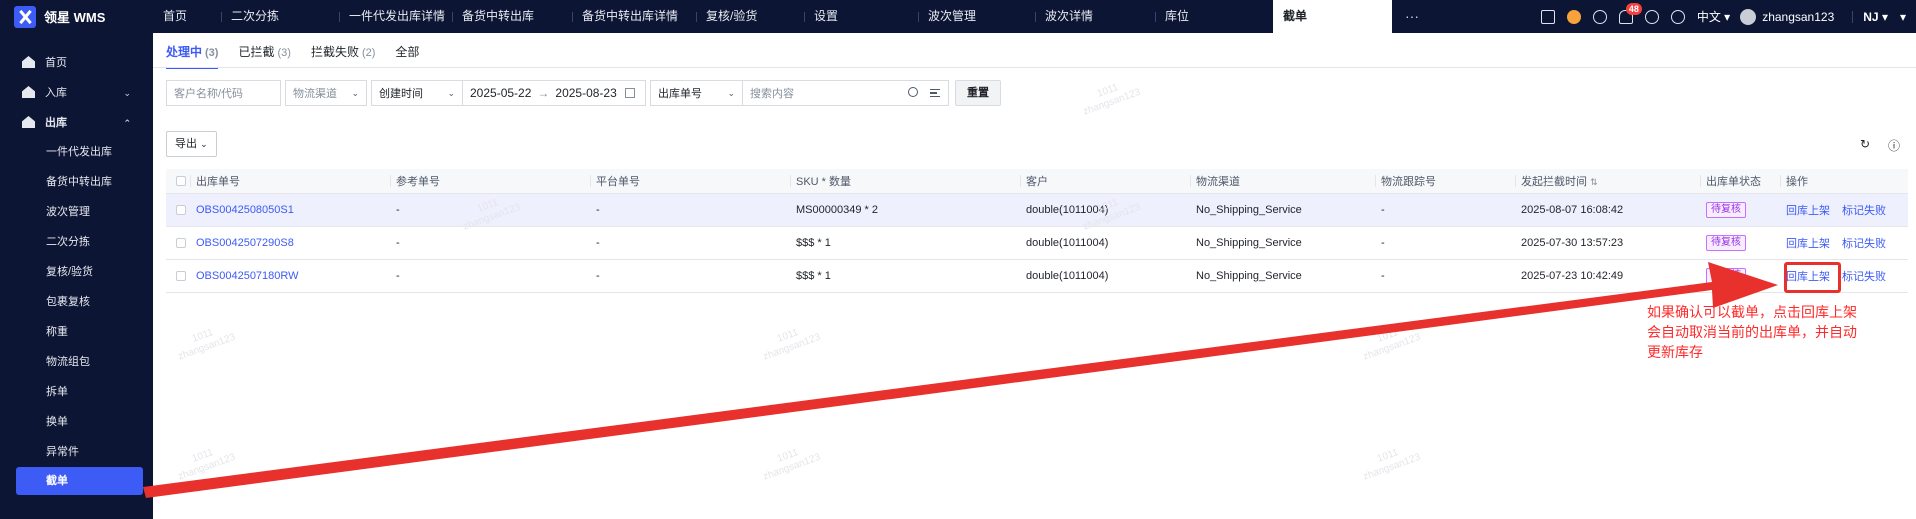 The image size is (1916, 519). Describe the element at coordinates (634, 16) in the screenshot. I see `tab-transfer-outbound-detail: 备货中转出库详情` at that location.